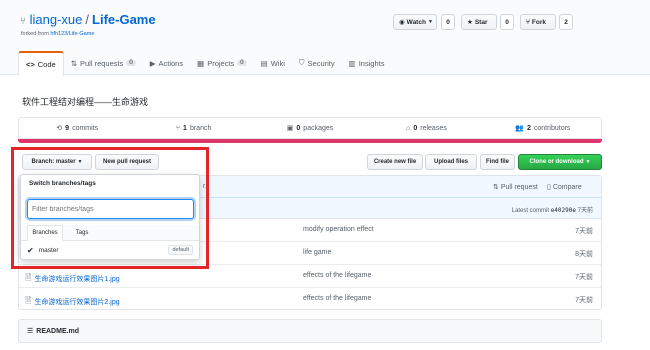 Image resolution: width=650 pixels, height=350 pixels. Describe the element at coordinates (30, 250) in the screenshot. I see `check-icon: ✔` at that location.